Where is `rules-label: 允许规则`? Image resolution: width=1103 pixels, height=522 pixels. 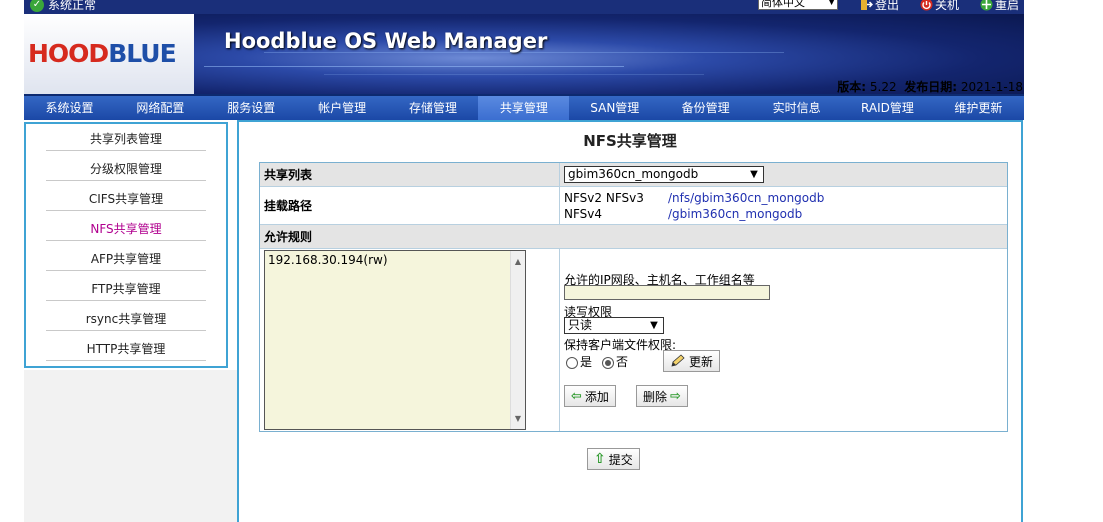 rules-label: 允许规则 is located at coordinates (288, 237).